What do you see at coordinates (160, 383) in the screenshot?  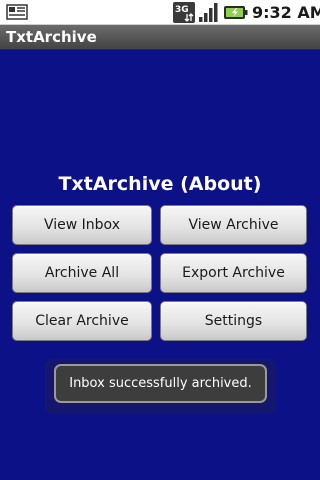 I see `toast-message: Inbox successfully archived.` at bounding box center [160, 383].